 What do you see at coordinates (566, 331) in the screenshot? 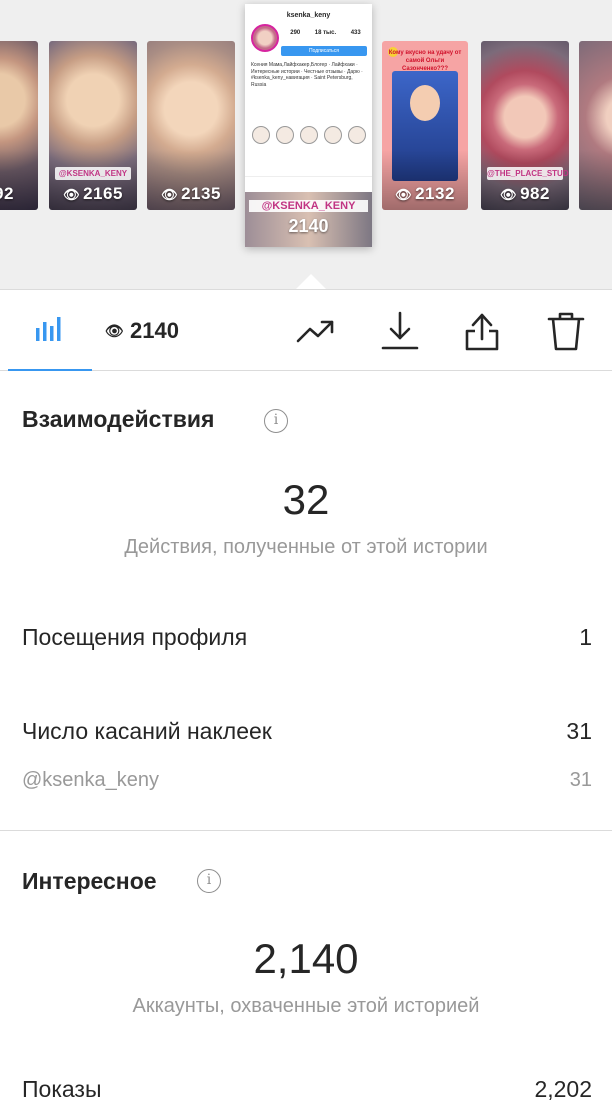
I see `trash-icon` at bounding box center [566, 331].